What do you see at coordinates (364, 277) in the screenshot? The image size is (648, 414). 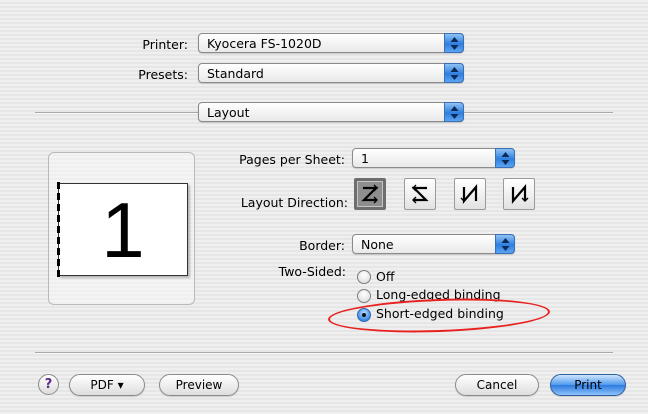 I see `two-sided-off-radio` at bounding box center [364, 277].